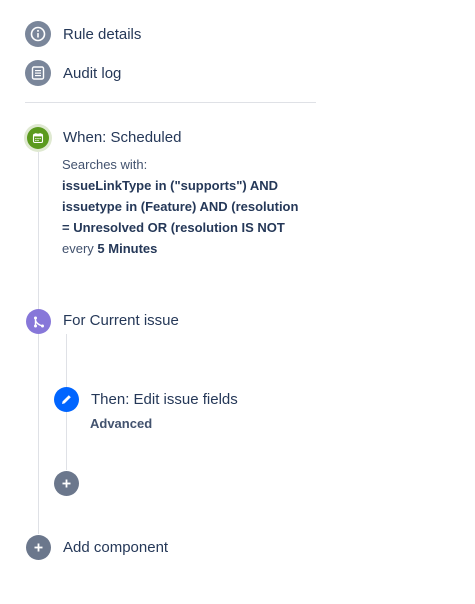 The image size is (475, 604). I want to click on trigger-title: When: Scheduled, so click(122, 137).